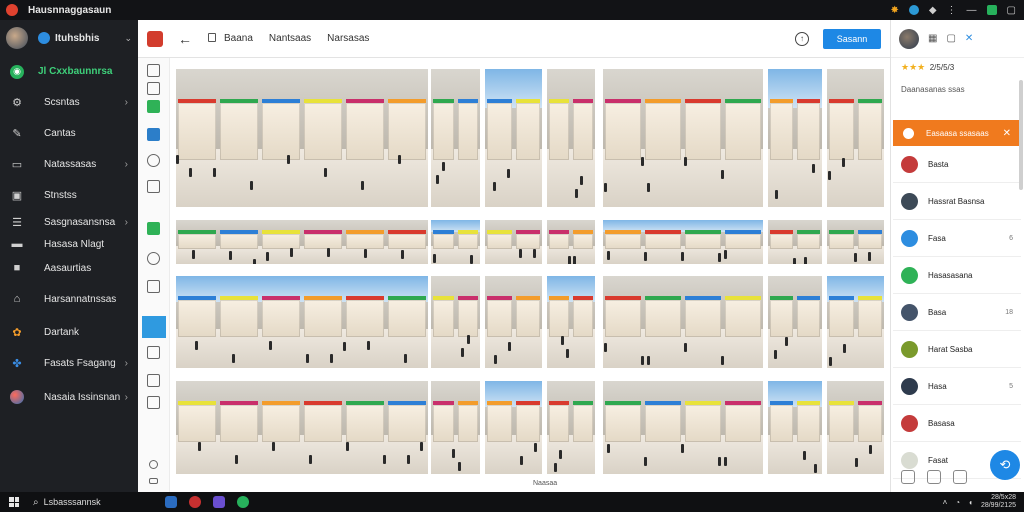  Describe the element at coordinates (957, 239) in the screenshot. I see `list-item: Fasa 6` at that location.